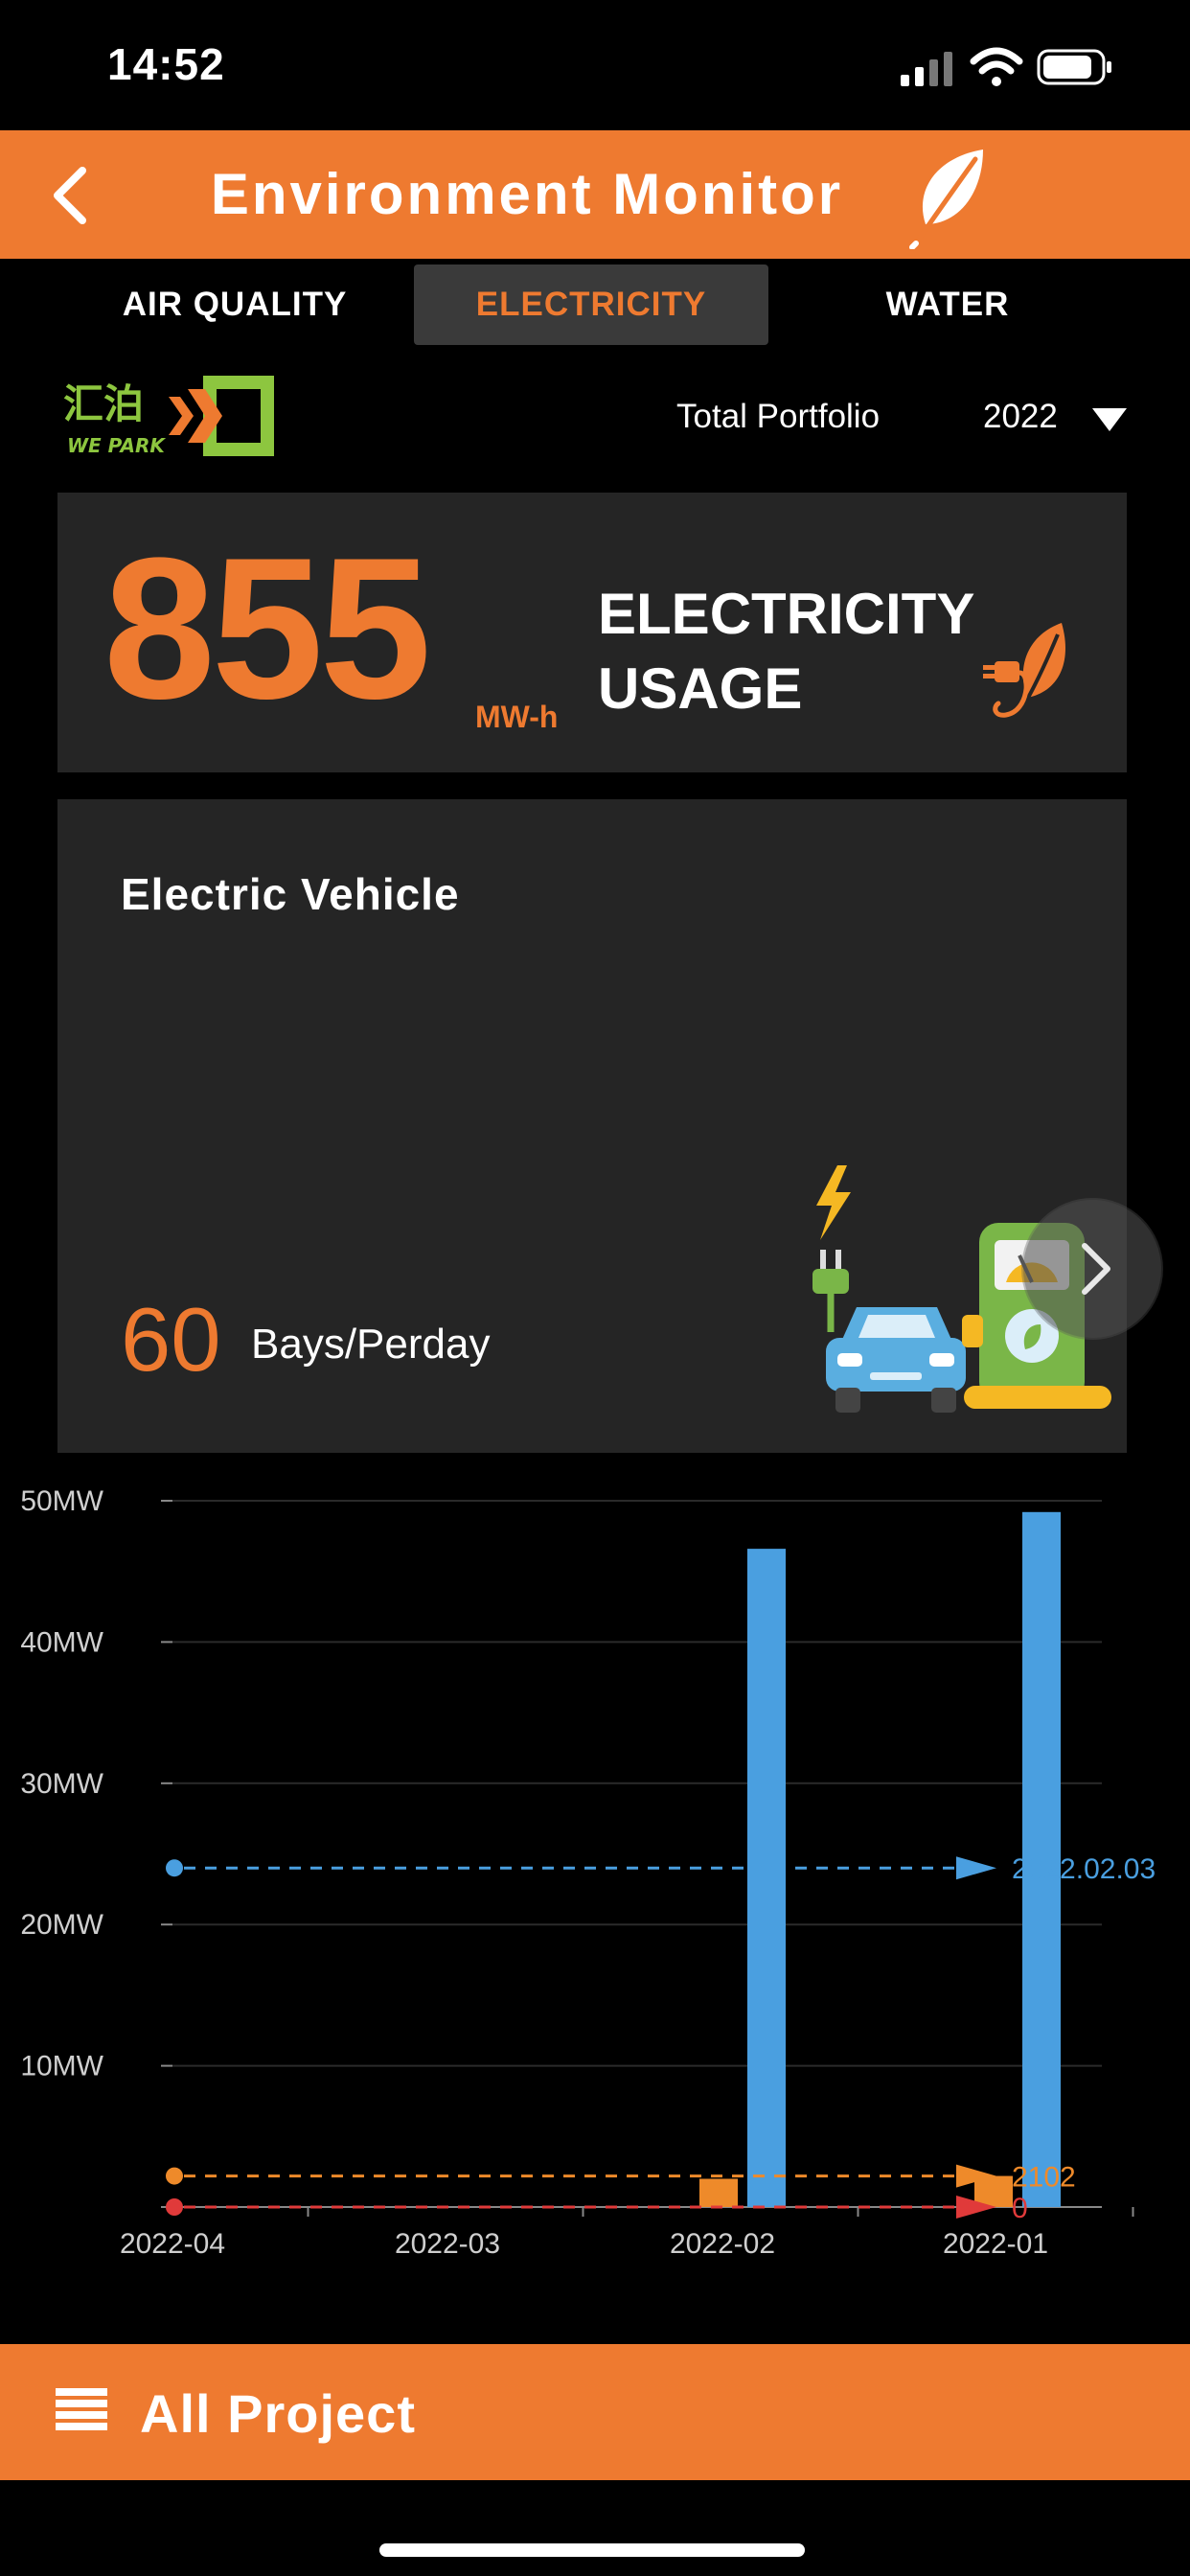 The image size is (1190, 2576). What do you see at coordinates (103, 403) in the screenshot?
I see `logo-text-cn: 汇泊` at bounding box center [103, 403].